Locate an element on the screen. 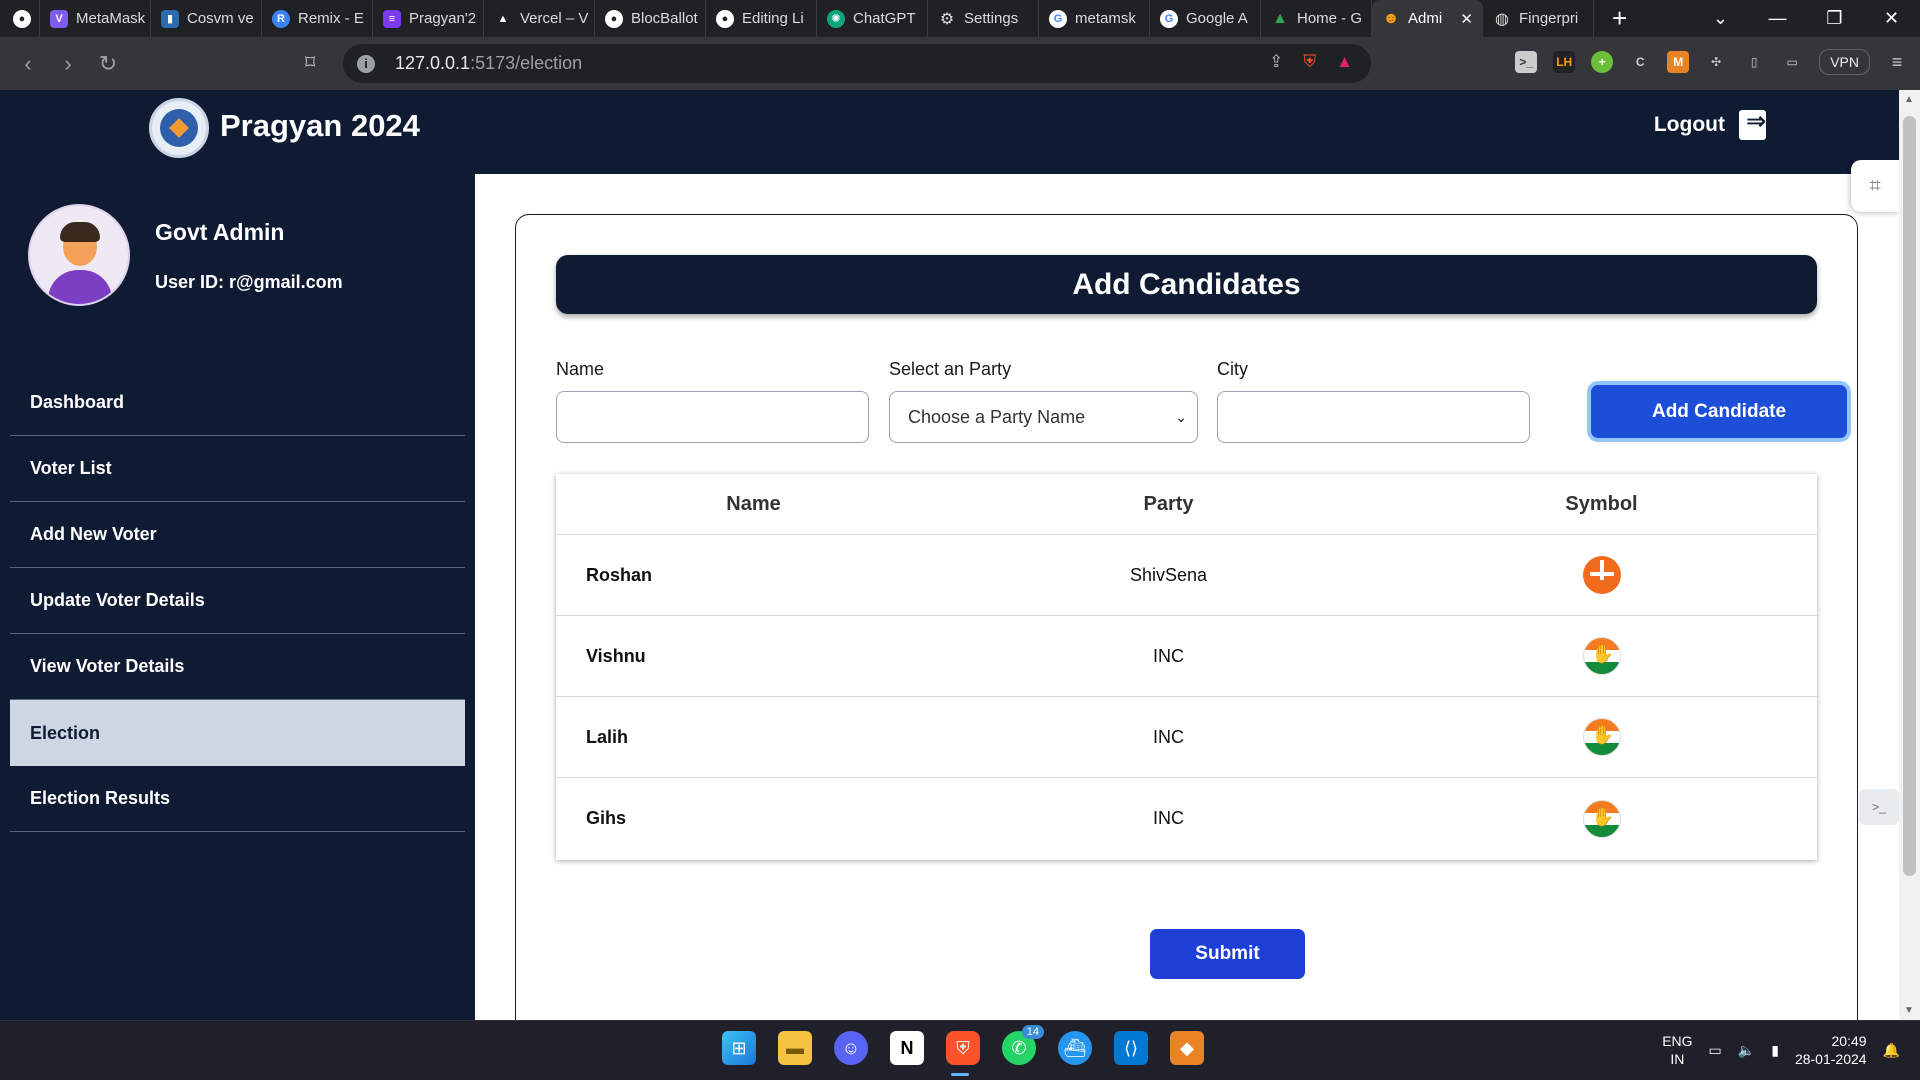 The image size is (1920, 1080). extension-c-icon: C is located at coordinates (1640, 62).